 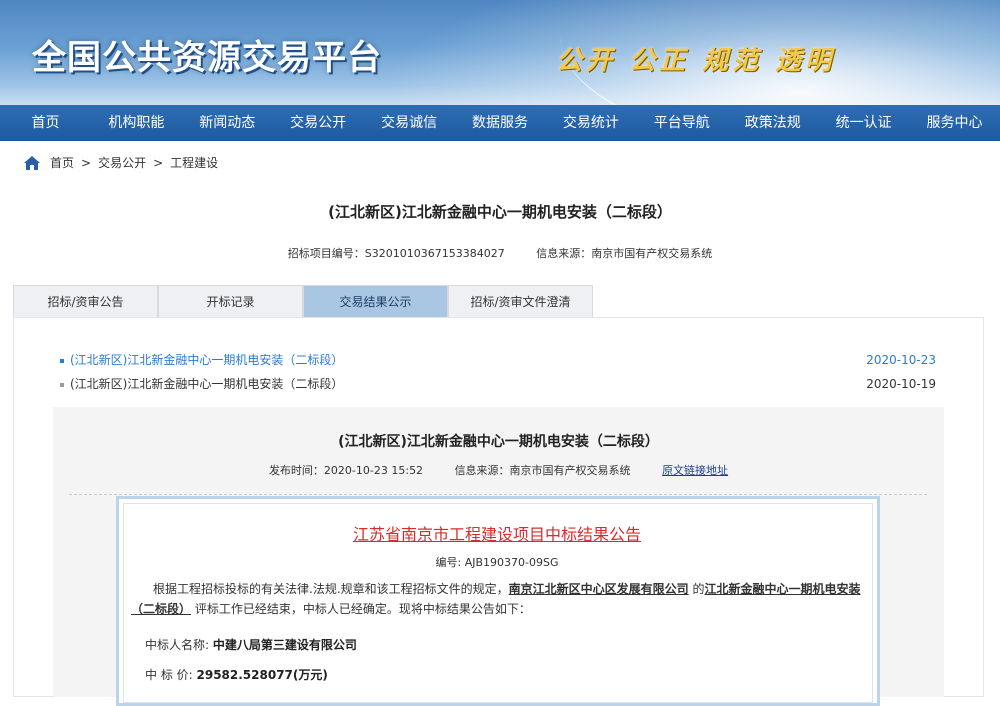 What do you see at coordinates (542, 470) in the screenshot?
I see `detail-source: 信息来源：南京市国有产权交易系统` at bounding box center [542, 470].